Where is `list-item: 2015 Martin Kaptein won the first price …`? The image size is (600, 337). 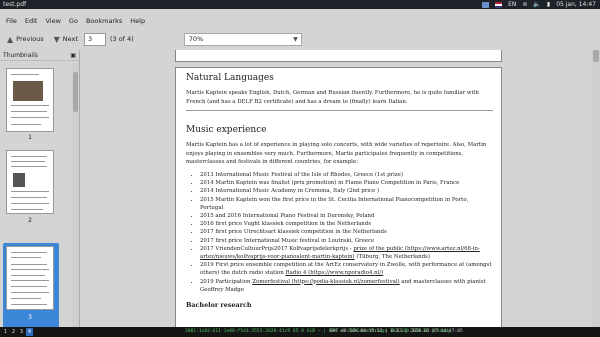
list-item: 2015 Martin Kaptein won the first price … is located at coordinates (346, 204).